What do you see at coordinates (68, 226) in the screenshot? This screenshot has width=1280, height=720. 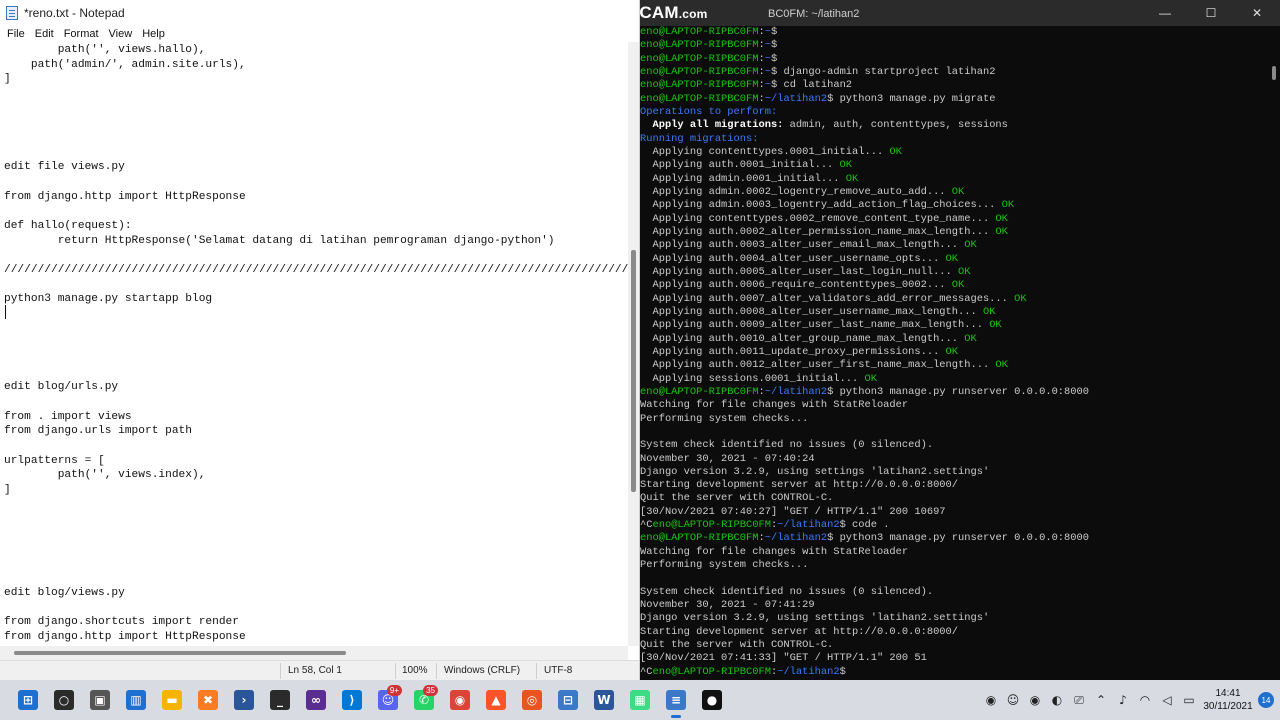 I see `editor-line: def hallo(request):` at bounding box center [68, 226].